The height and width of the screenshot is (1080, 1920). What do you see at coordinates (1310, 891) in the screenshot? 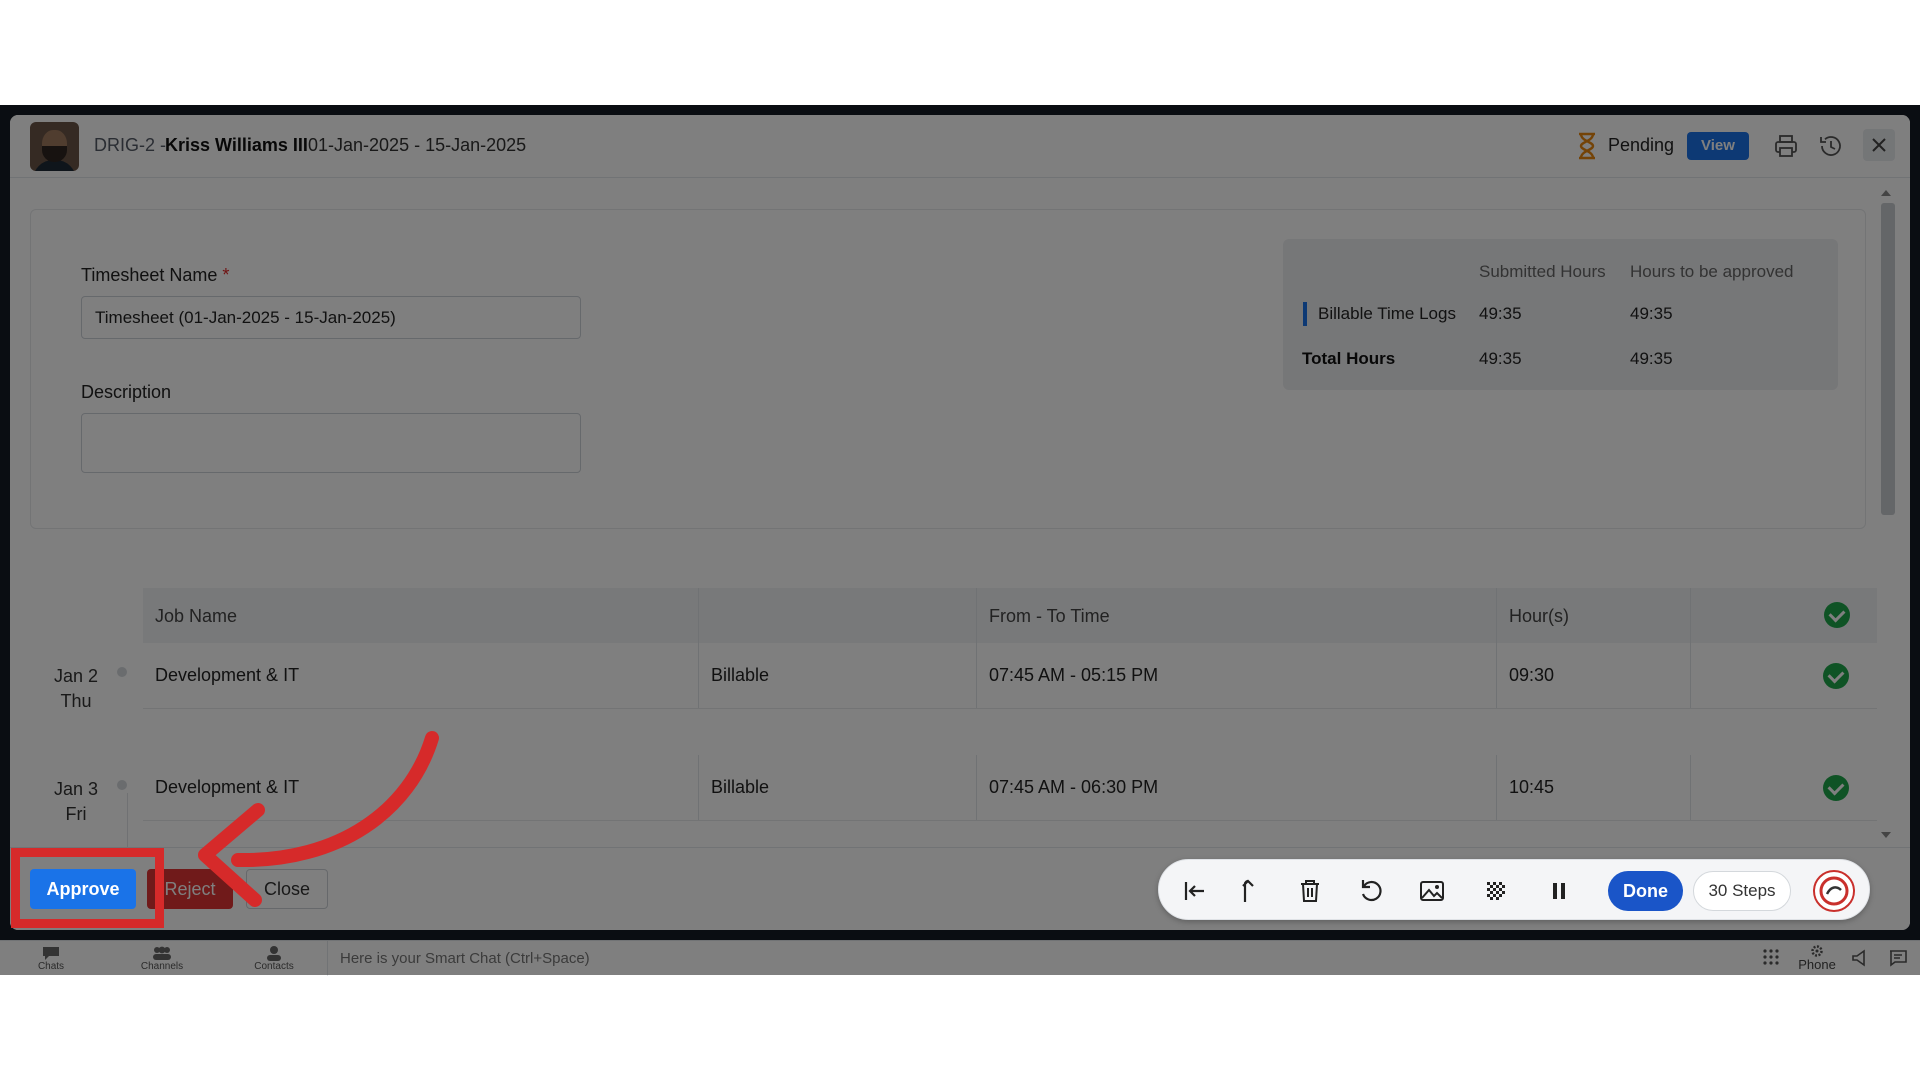
I see `trash-icon` at bounding box center [1310, 891].